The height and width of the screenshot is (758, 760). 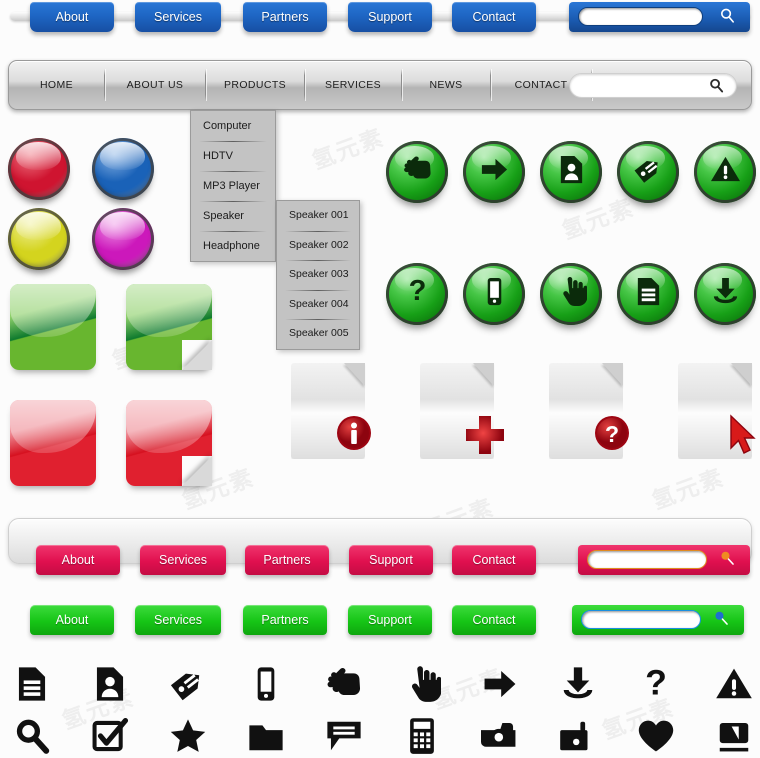 What do you see at coordinates (169, 443) in the screenshot?
I see `red-sticker-curl` at bounding box center [169, 443].